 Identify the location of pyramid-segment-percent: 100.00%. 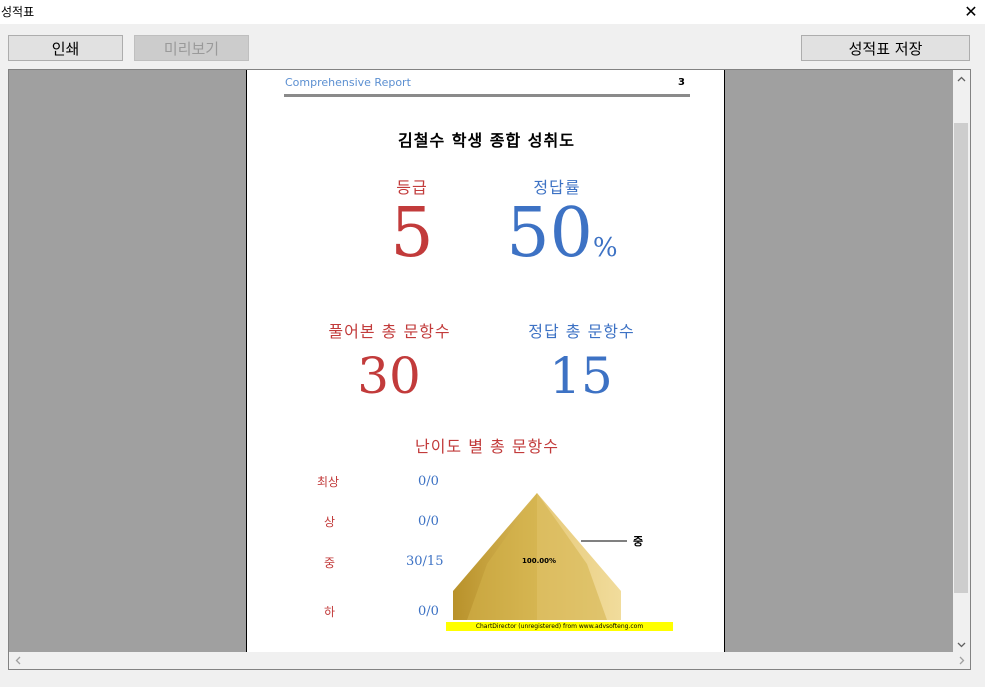
(539, 561).